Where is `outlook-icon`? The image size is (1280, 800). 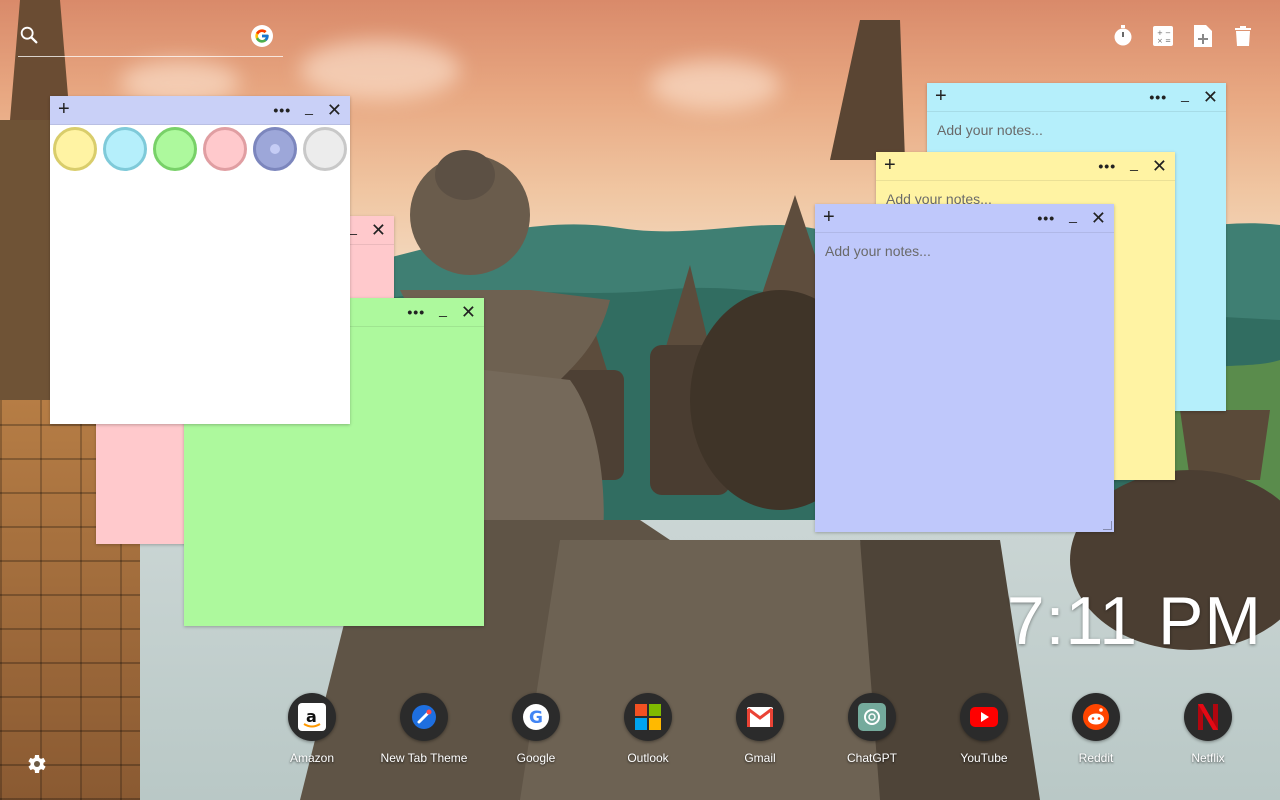 outlook-icon is located at coordinates (648, 717).